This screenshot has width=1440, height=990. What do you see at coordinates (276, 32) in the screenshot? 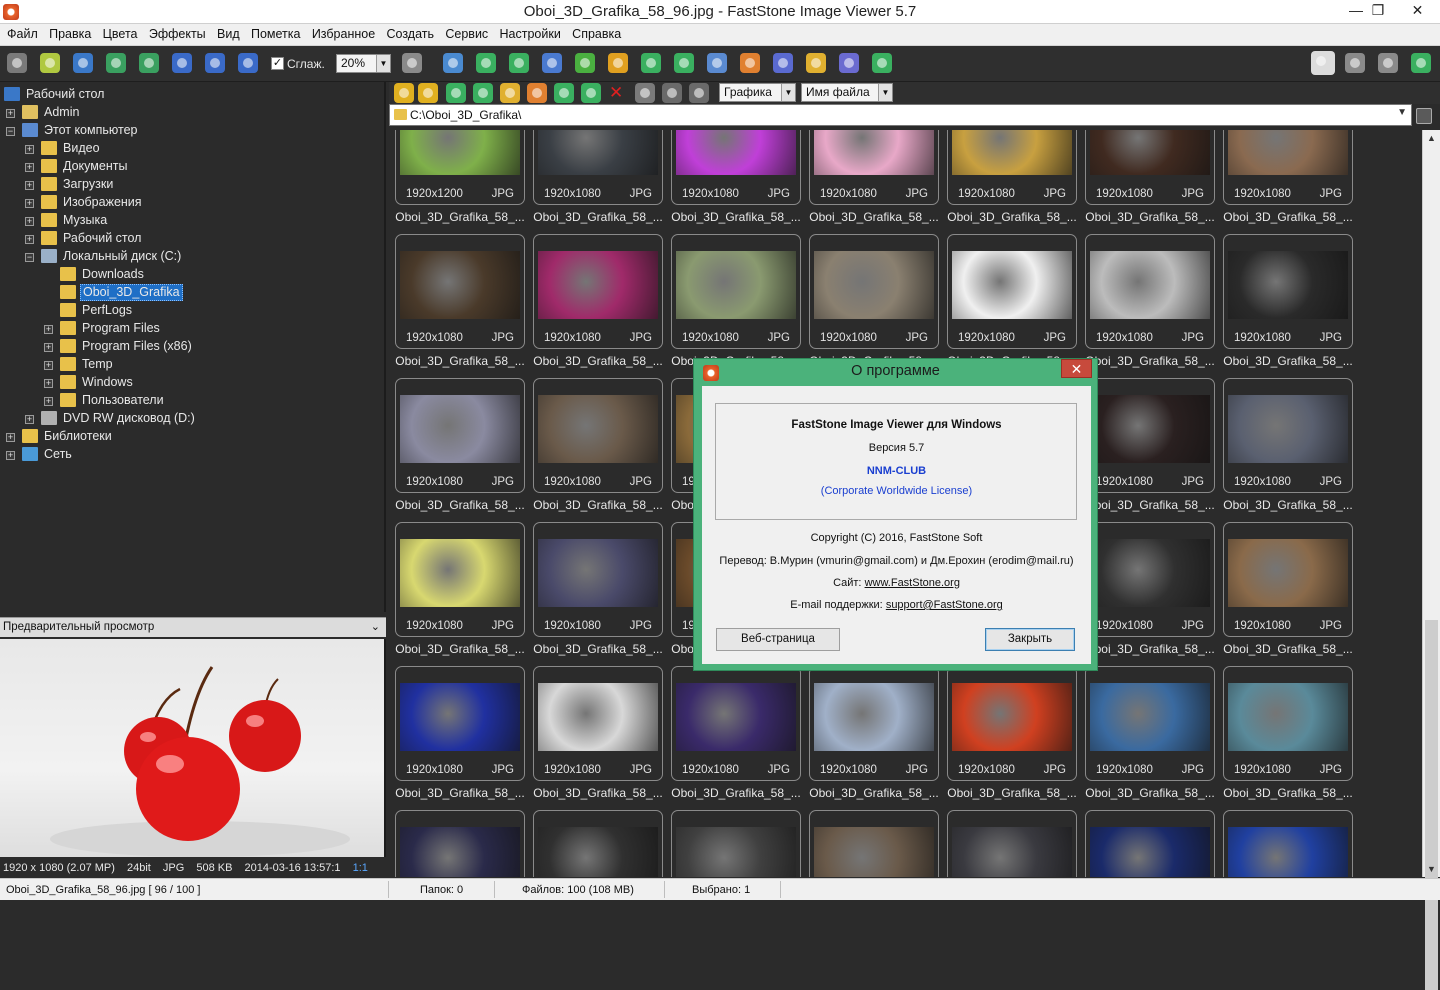
I see `menu-tag: Пометка` at bounding box center [276, 32].